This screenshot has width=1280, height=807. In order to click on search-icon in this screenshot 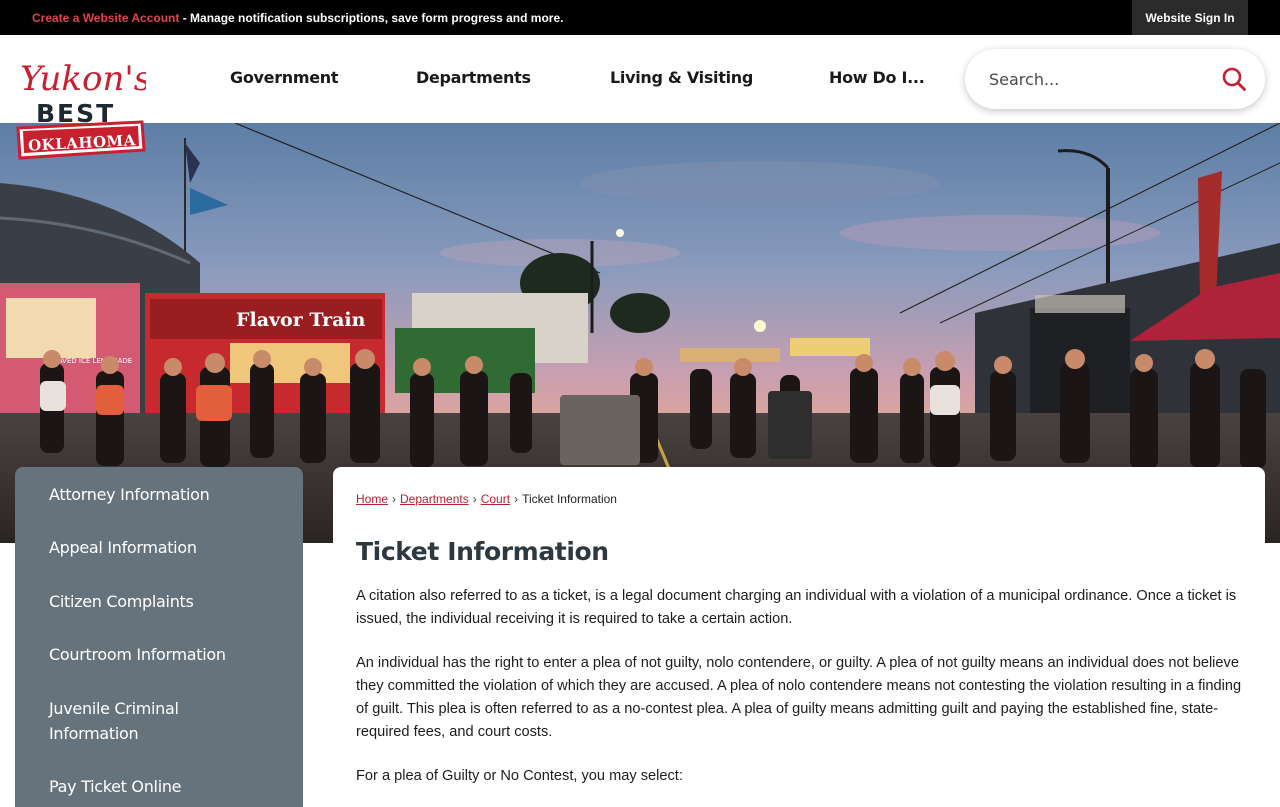, I will do `click(1234, 79)`.